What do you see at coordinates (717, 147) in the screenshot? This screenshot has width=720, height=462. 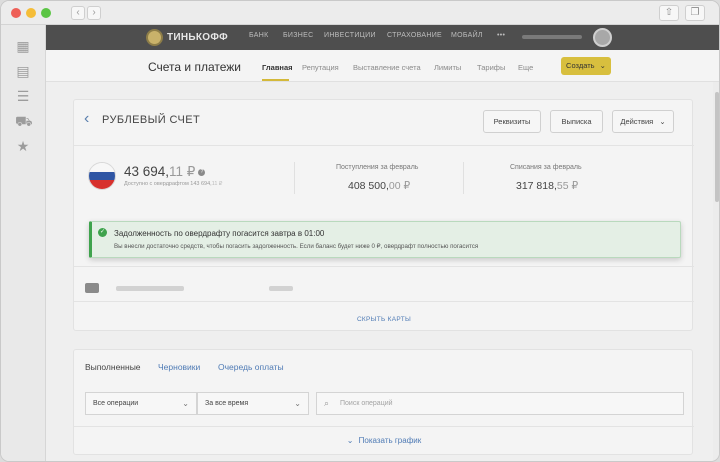 I see `scrollbar-thumb` at bounding box center [717, 147].